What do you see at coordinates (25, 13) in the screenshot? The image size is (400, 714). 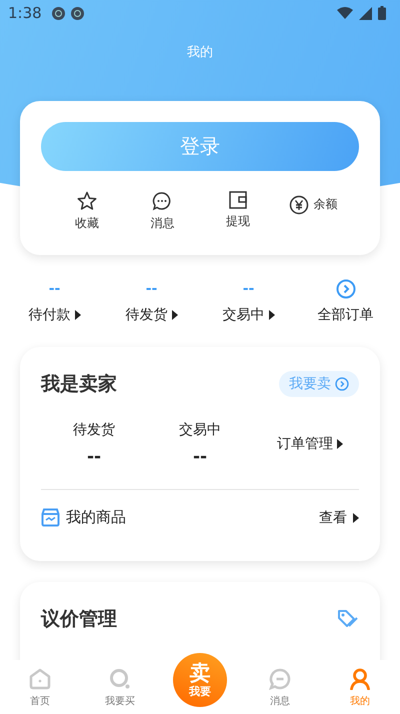 I see `status-time: 1:38` at bounding box center [25, 13].